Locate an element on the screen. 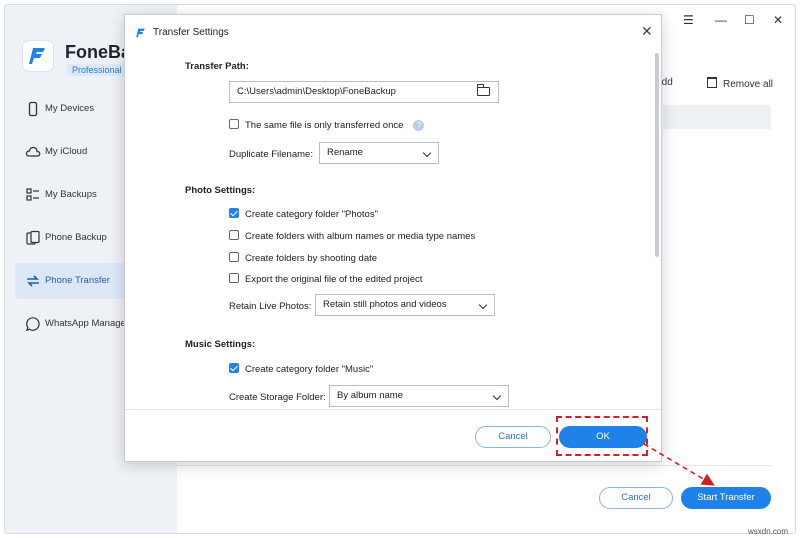 This screenshot has height=538, width=800. watermark: wsxdn.com is located at coordinates (768, 531).